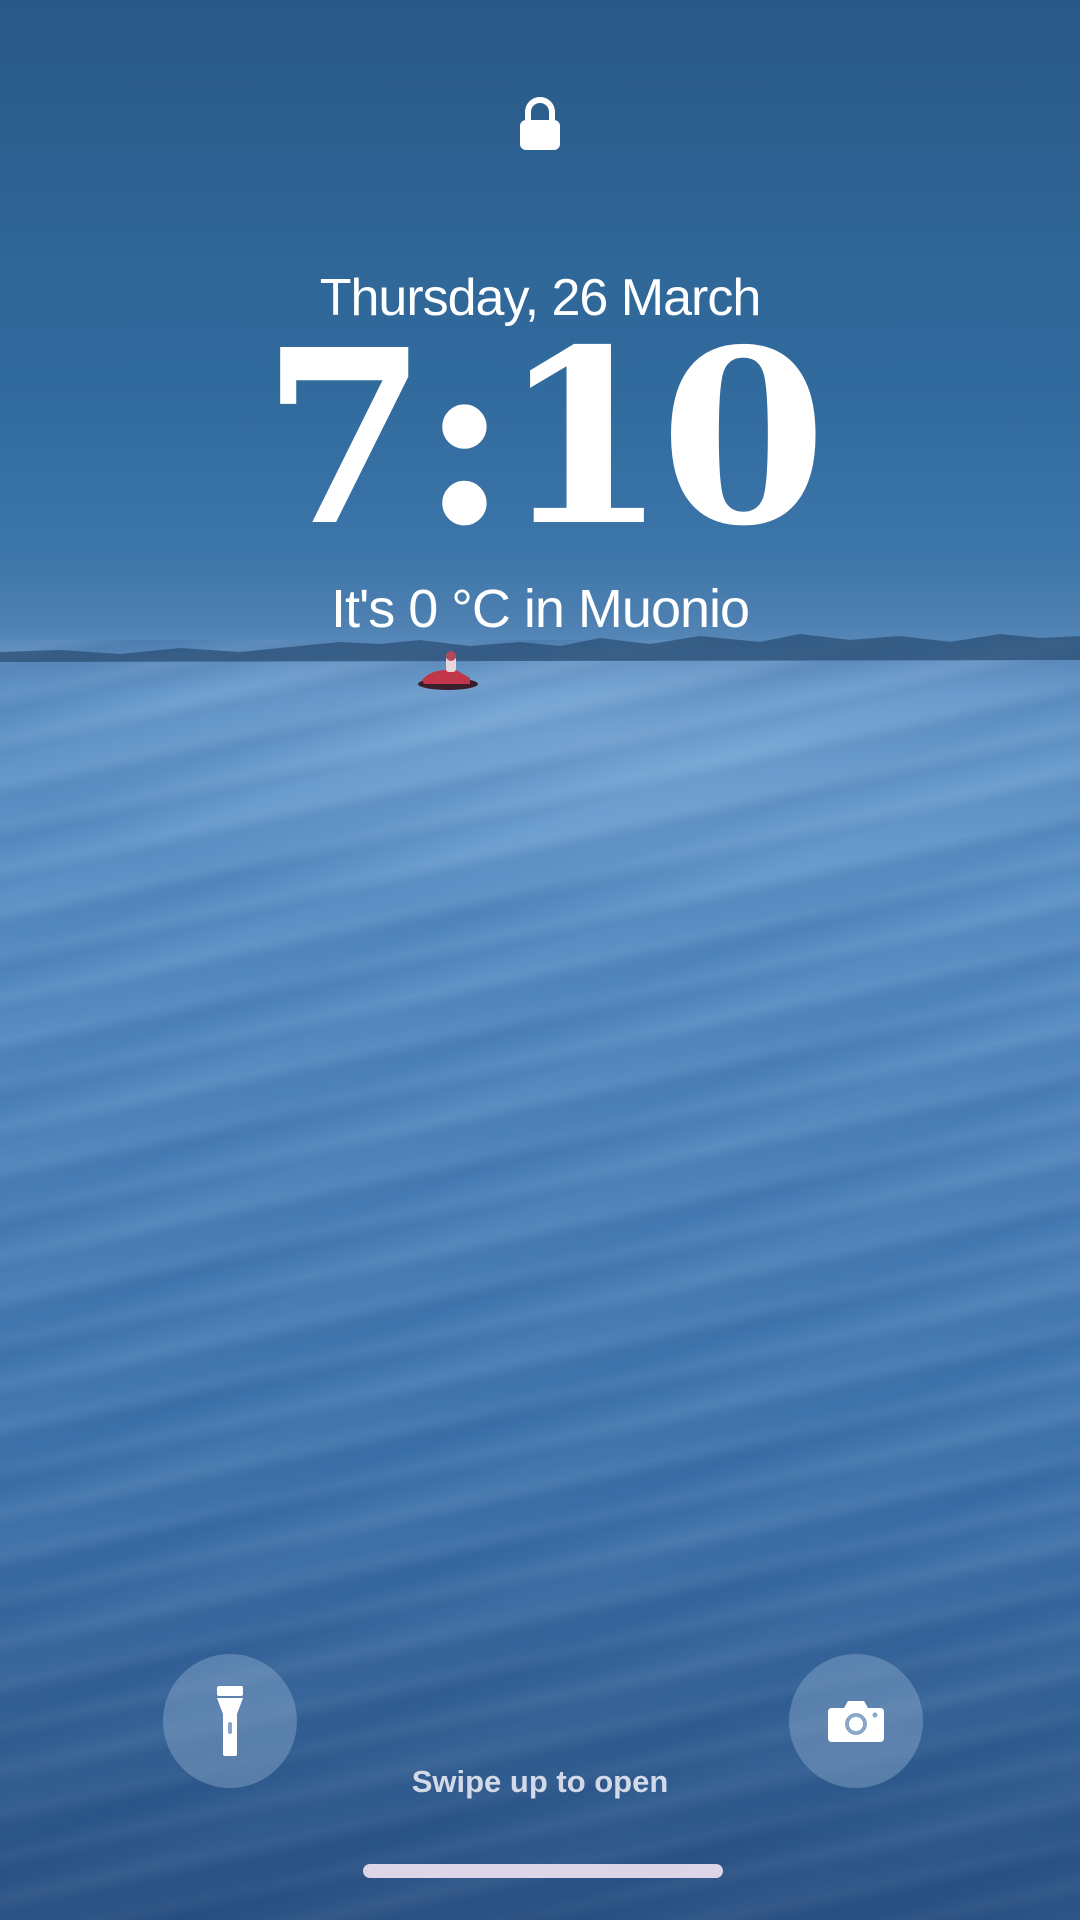  I want to click on lock-icon, so click(540, 123).